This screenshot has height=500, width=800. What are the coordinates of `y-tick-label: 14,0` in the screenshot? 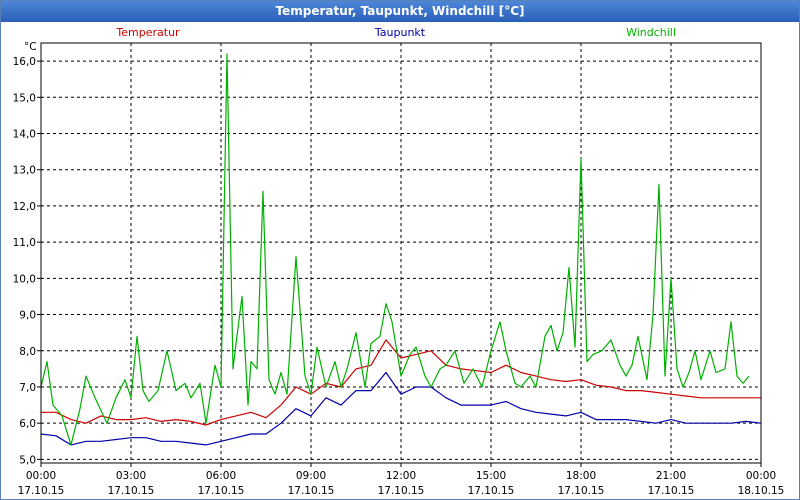 It's located at (24, 135).